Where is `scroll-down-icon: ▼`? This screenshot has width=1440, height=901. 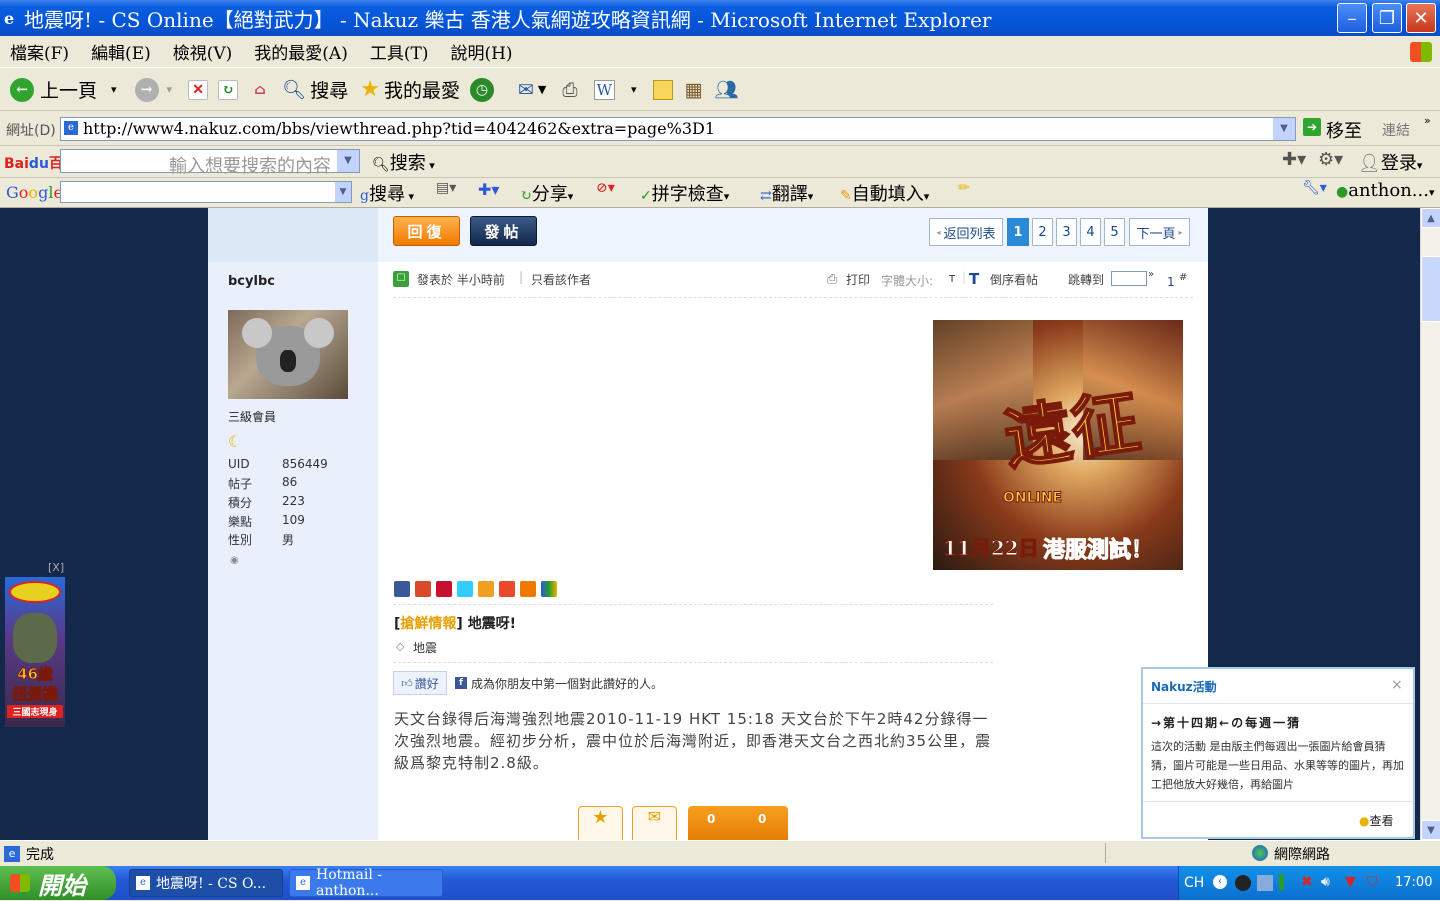 scroll-down-icon: ▼ is located at coordinates (1430, 830).